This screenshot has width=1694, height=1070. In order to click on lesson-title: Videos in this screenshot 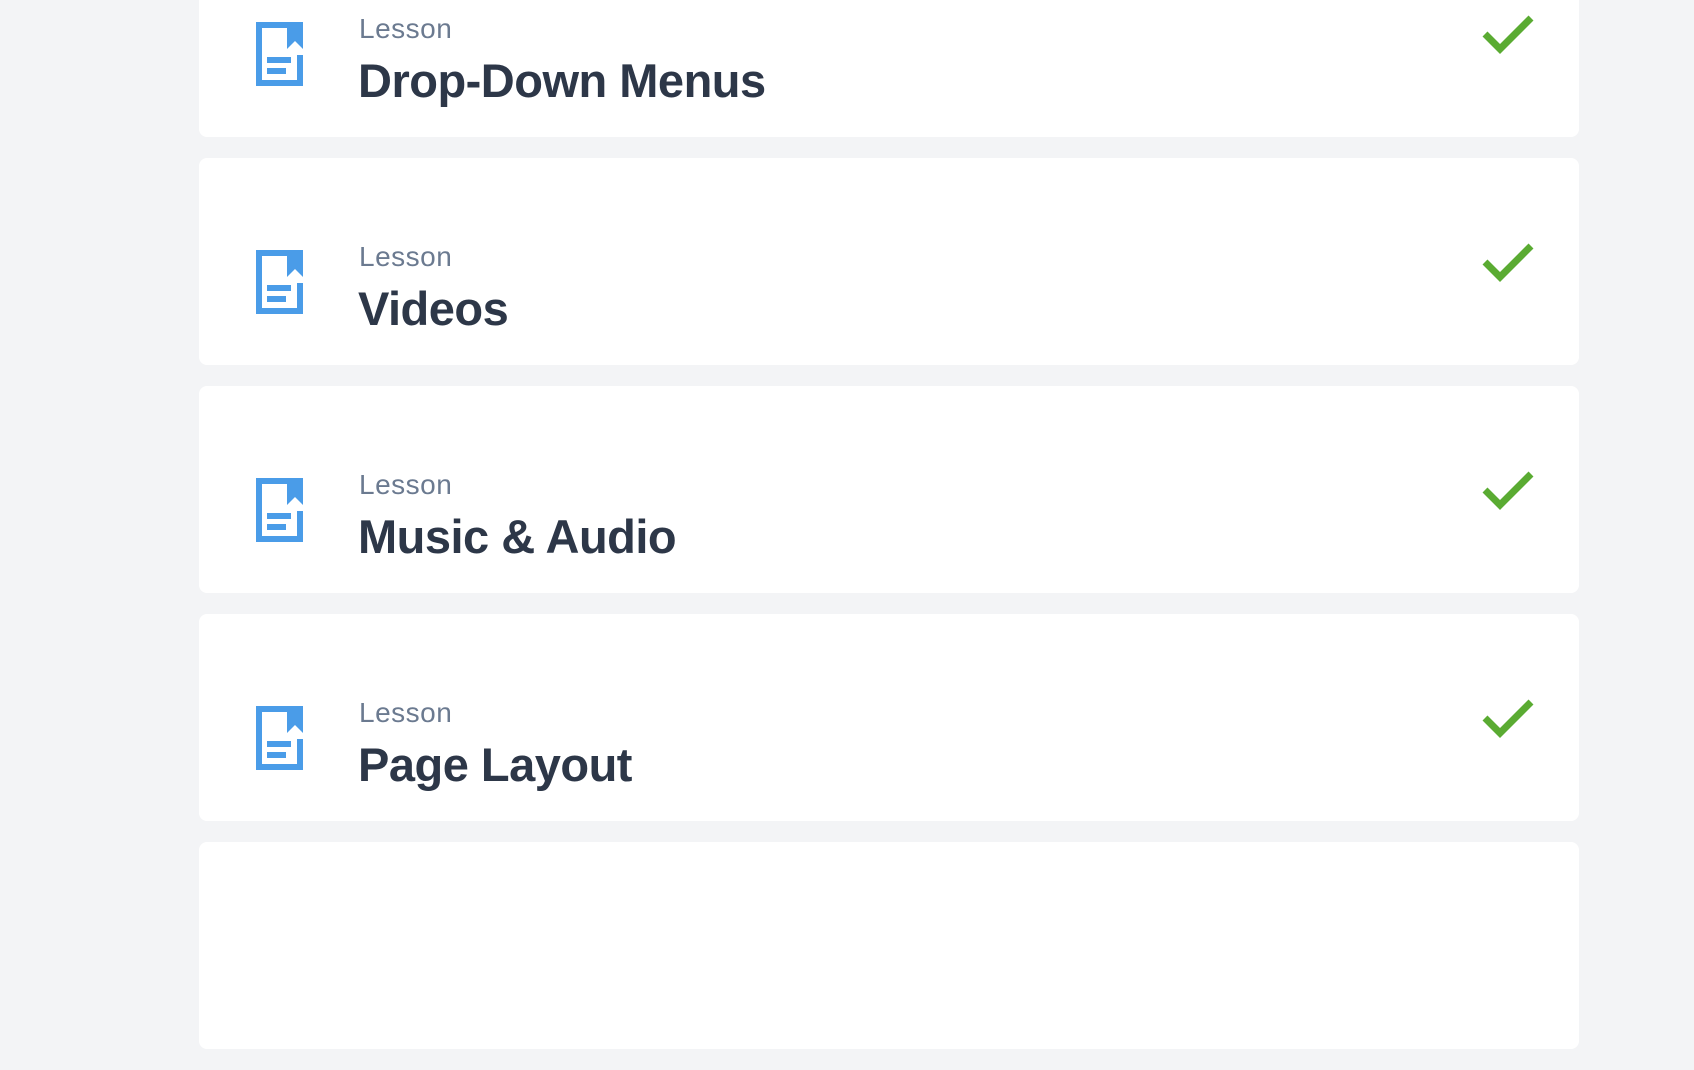, I will do `click(433, 308)`.